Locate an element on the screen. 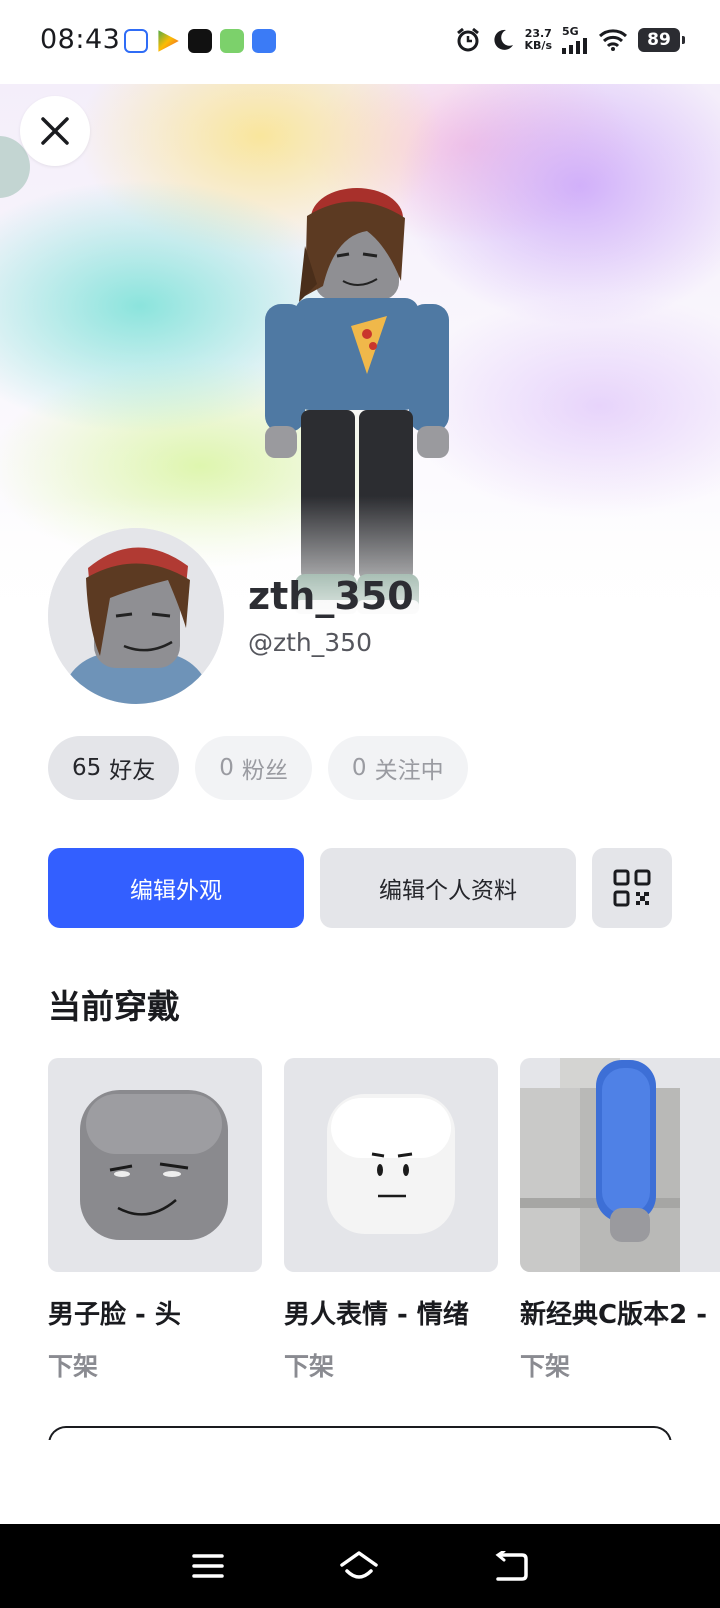 This screenshot has height=1608, width=720. profile-avatar is located at coordinates (136, 616).